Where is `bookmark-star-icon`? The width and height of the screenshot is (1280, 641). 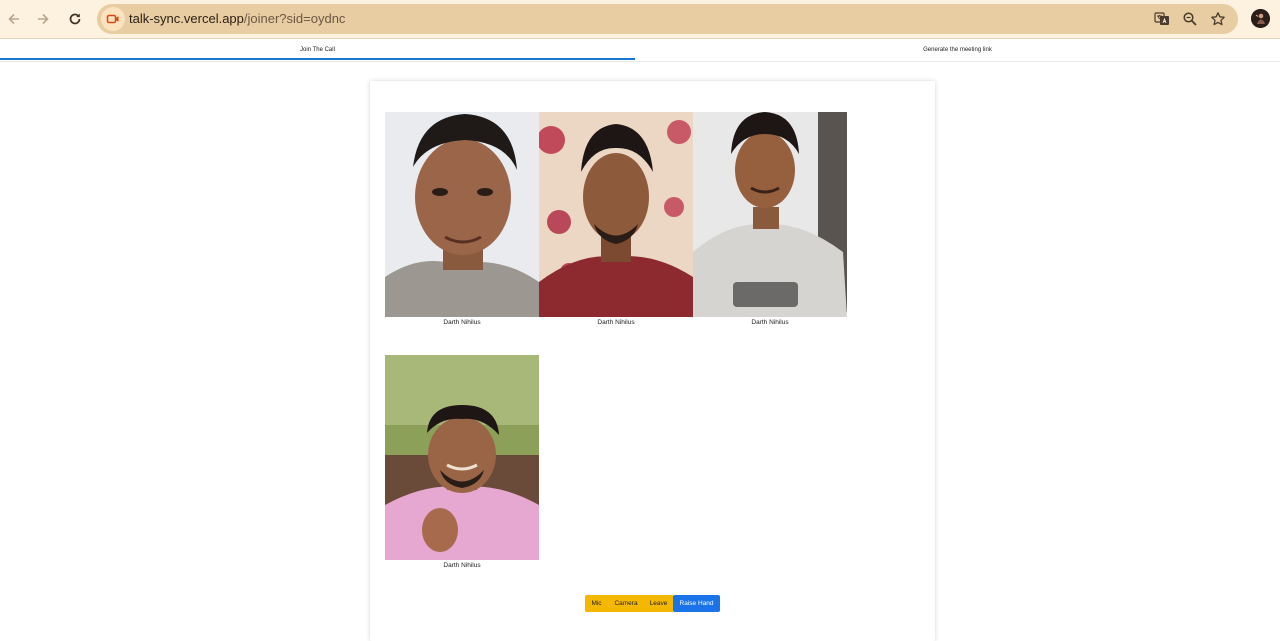
bookmark-star-icon is located at coordinates (1218, 19).